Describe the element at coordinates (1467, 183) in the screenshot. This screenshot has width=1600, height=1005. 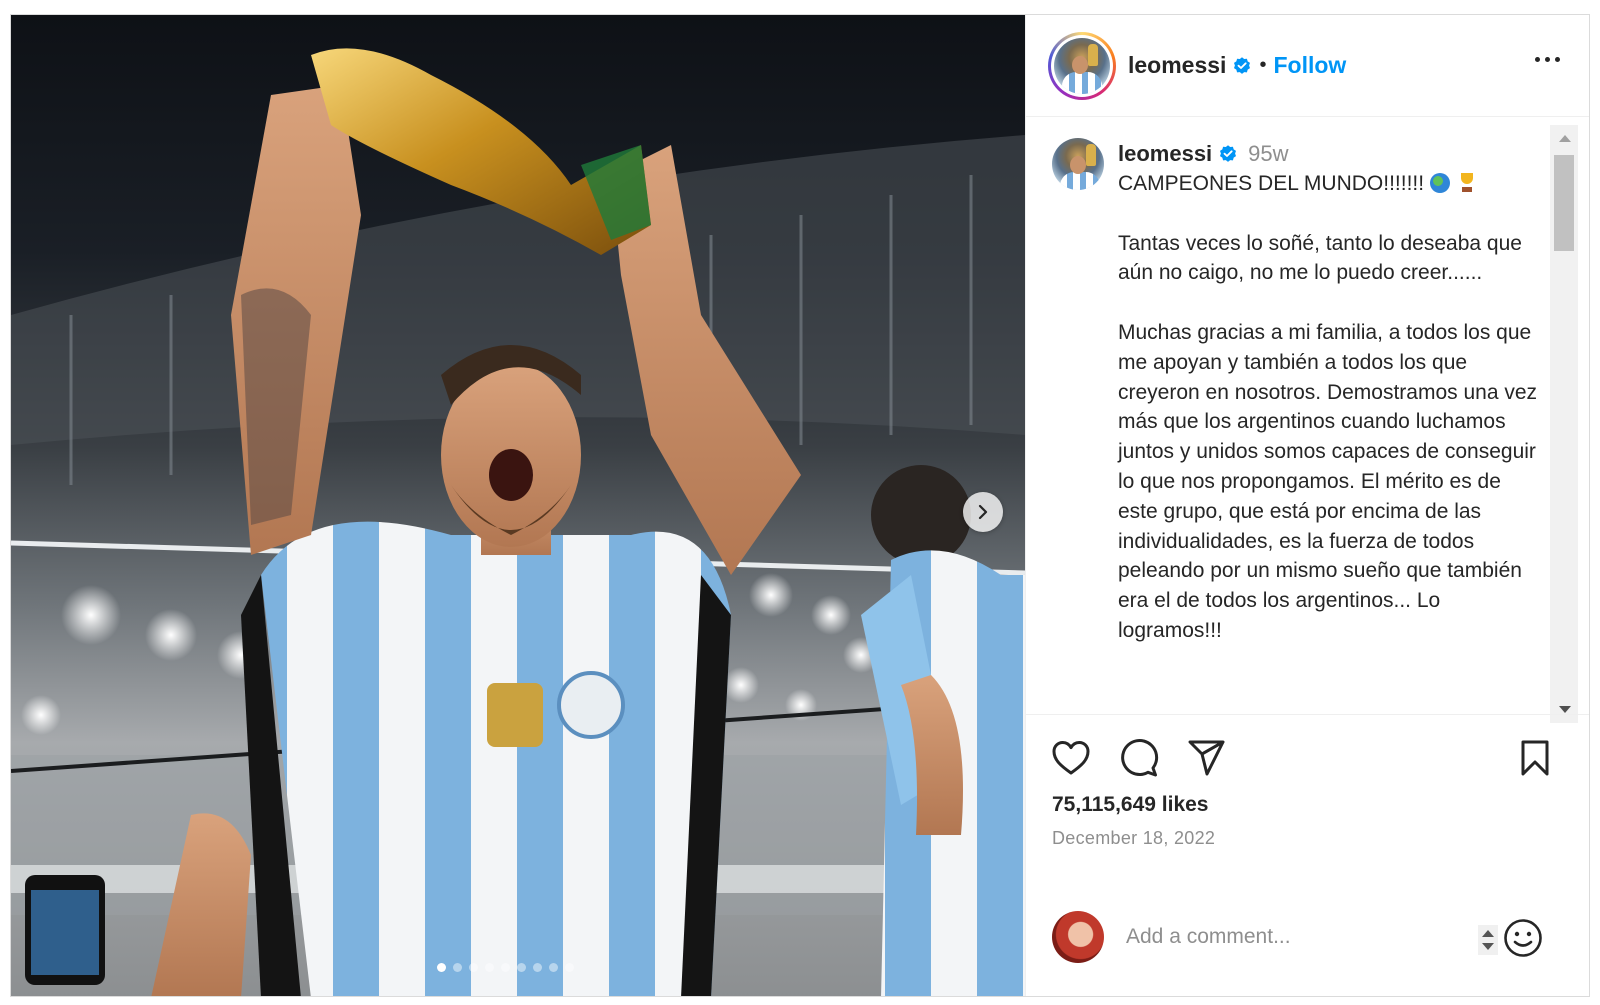
I see `trophy-emoji-icon` at that location.